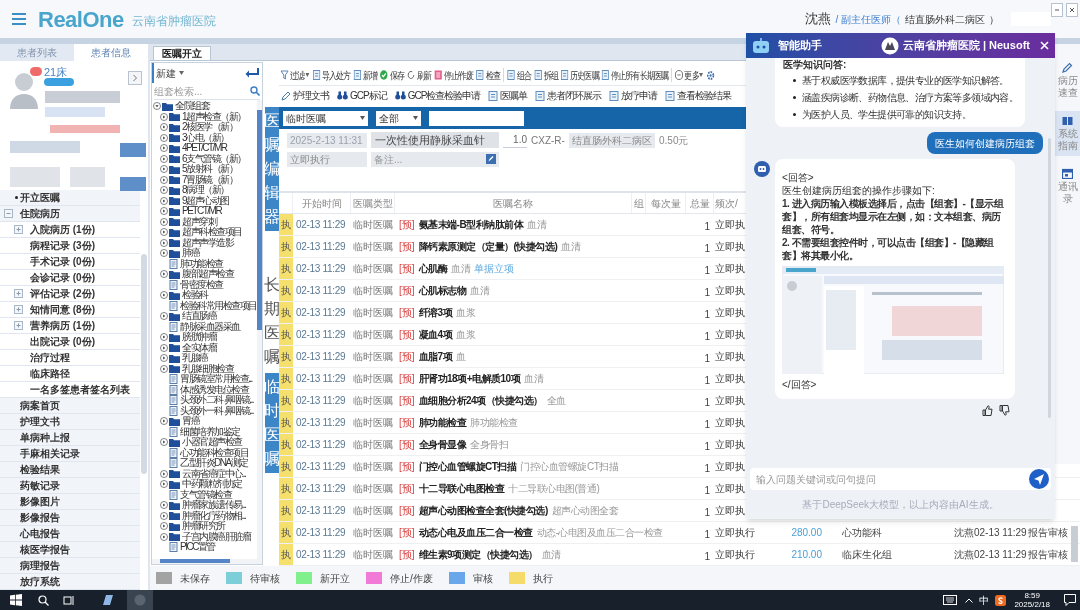  Describe the element at coordinates (50, 373) in the screenshot. I see `nav-item: 临床路径` at that location.